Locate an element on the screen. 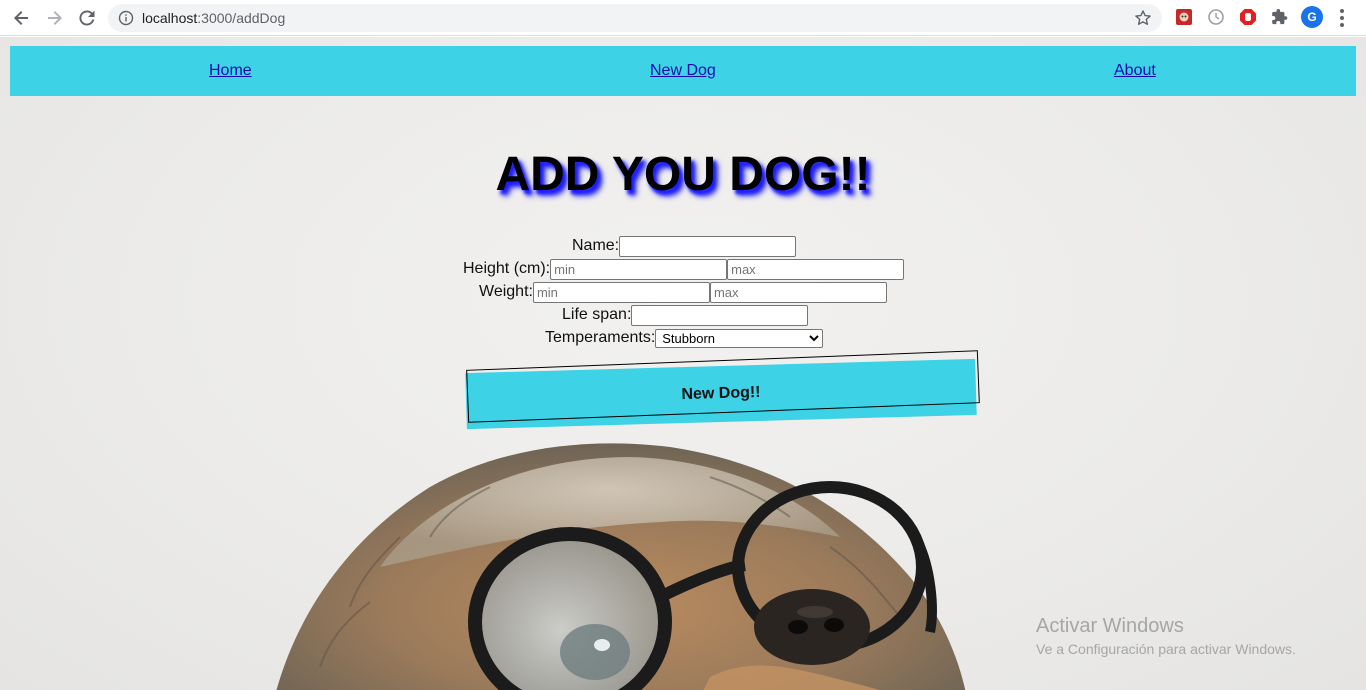 The height and width of the screenshot is (690, 1366). browser-toolbar: localhost:3000/addDog G is located at coordinates (683, 18).